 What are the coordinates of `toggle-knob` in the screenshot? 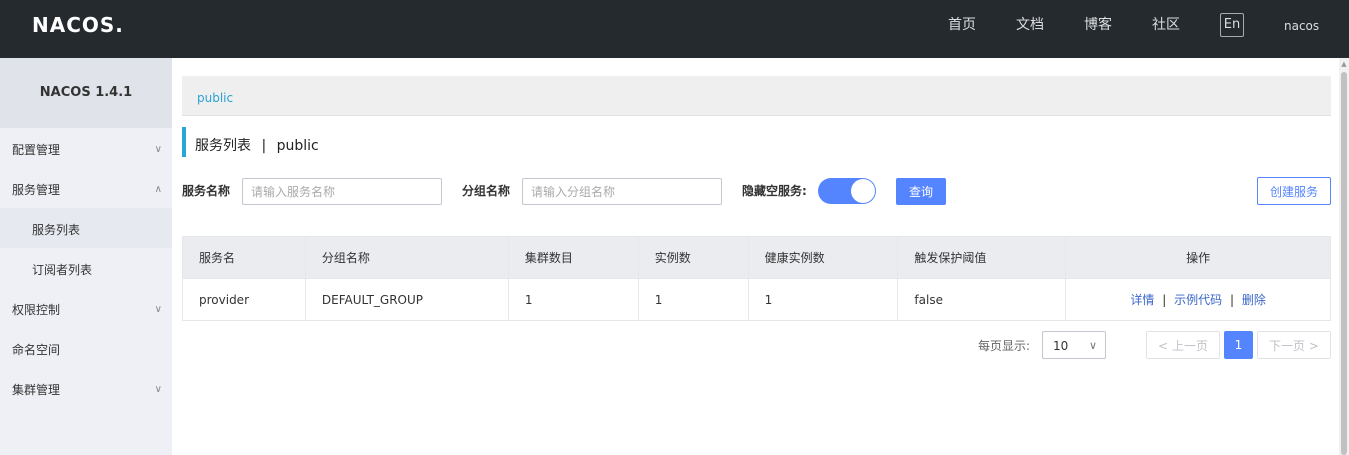 It's located at (863, 191).